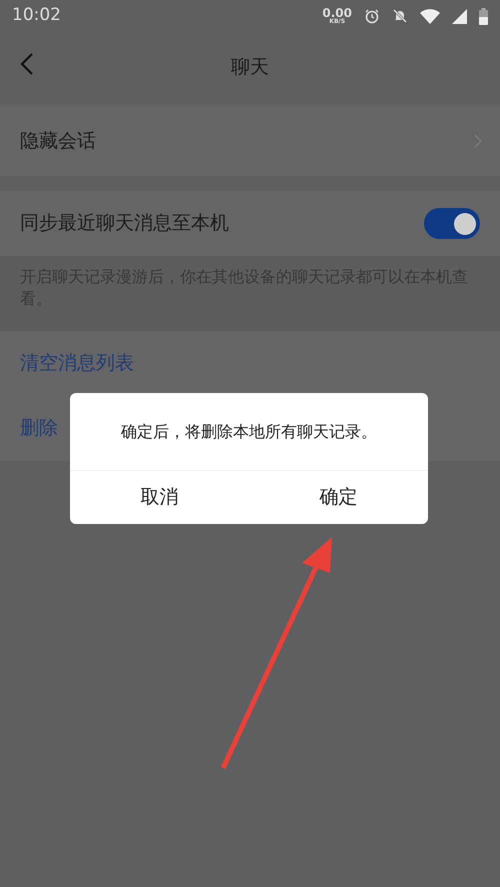 The width and height of the screenshot is (500, 887). I want to click on muted-bell-icon, so click(400, 16).